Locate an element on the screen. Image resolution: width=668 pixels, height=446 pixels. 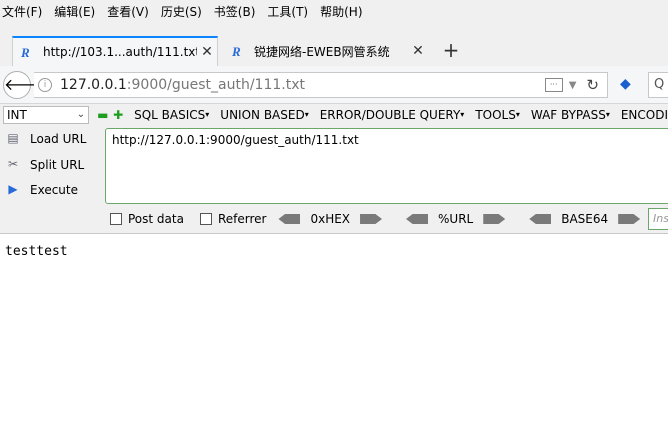
back-button: 🡐 is located at coordinates (25, 85).